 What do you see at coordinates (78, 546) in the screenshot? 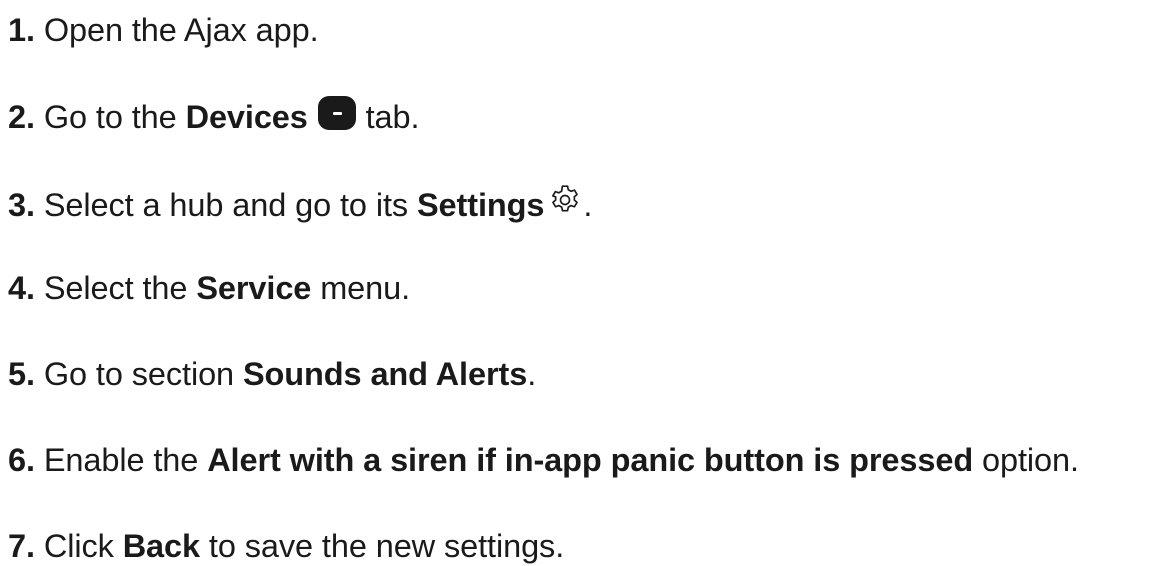
I see `step-text: Click` at bounding box center [78, 546].